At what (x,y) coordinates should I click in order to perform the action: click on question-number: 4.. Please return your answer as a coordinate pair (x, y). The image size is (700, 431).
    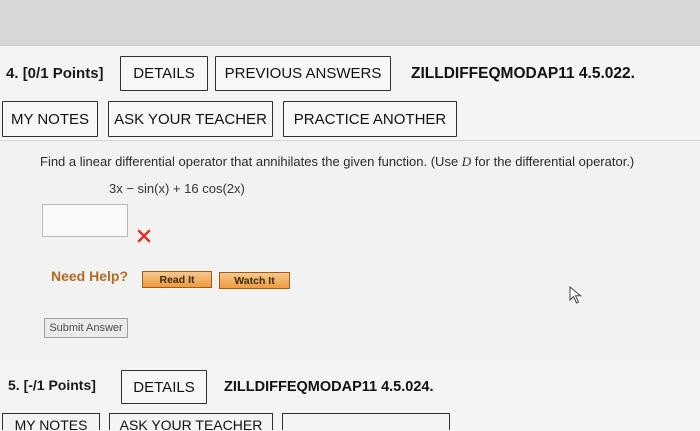
    Looking at the image, I should click on (12, 73).